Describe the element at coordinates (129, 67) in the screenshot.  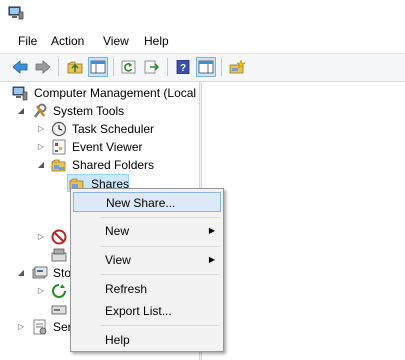
I see `refresh-icon` at that location.